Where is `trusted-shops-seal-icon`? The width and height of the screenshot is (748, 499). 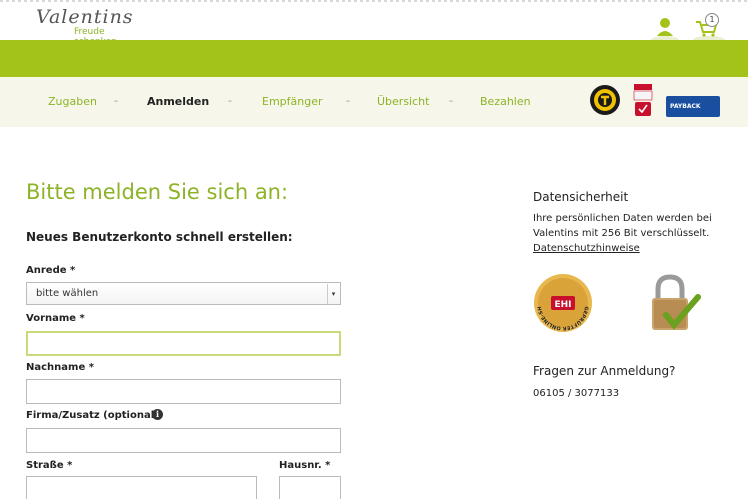 trusted-shops-seal-icon is located at coordinates (605, 100).